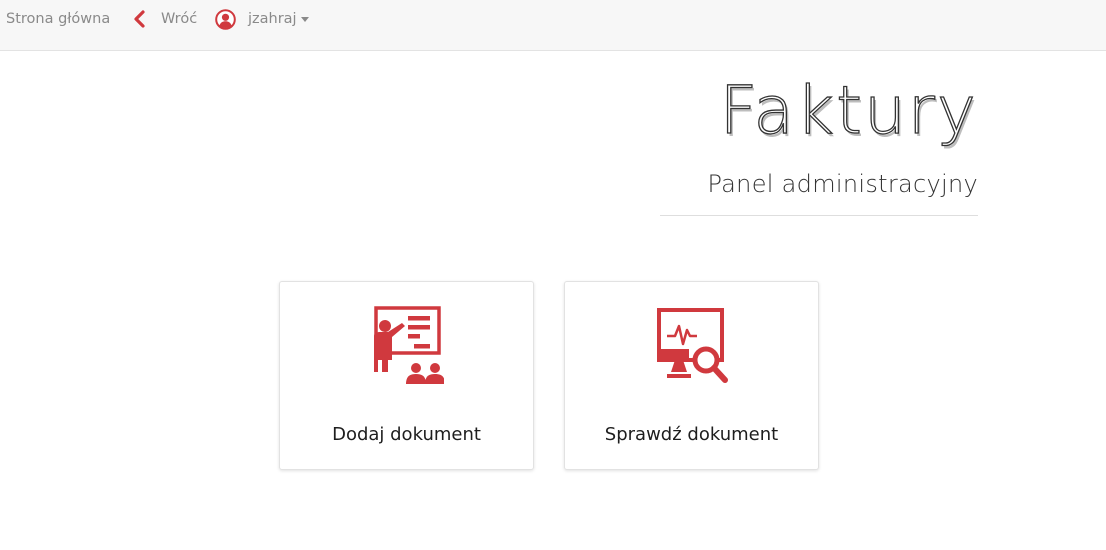  I want to click on home-link: Strona główna, so click(58, 19).